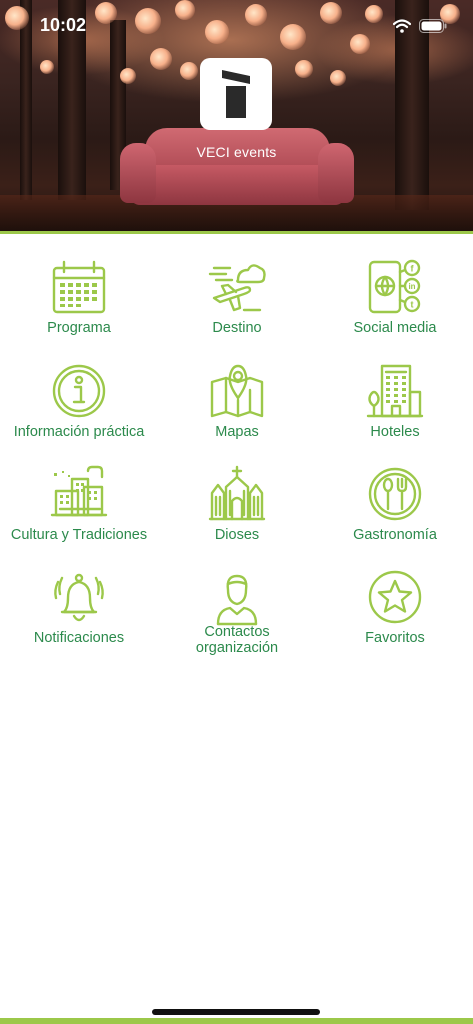 This screenshot has width=473, height=1024. What do you see at coordinates (63, 25) in the screenshot?
I see `status-time: 10:02` at bounding box center [63, 25].